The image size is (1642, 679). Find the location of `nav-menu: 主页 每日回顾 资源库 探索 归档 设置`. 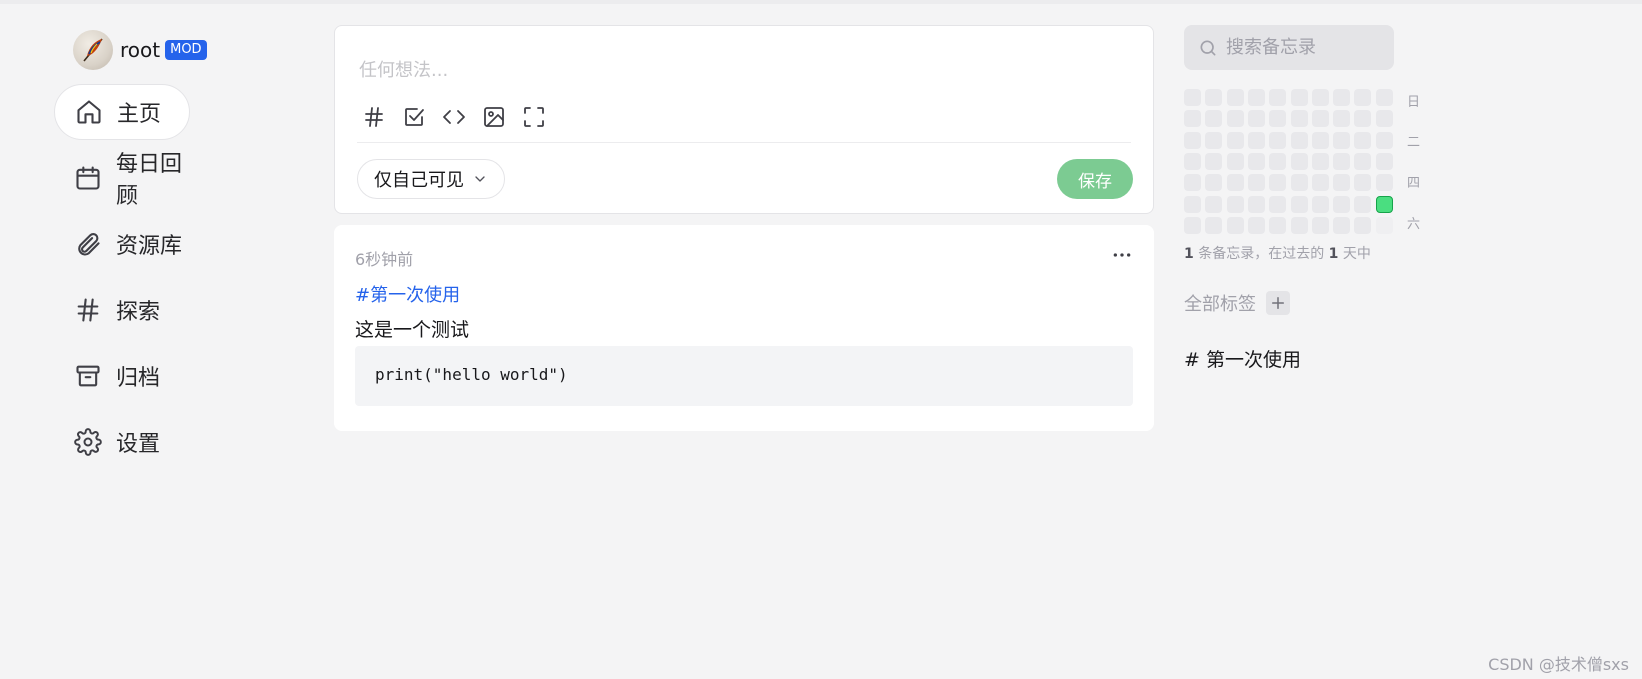

nav-menu: 主页 每日回顾 资源库 探索 归档 设置 is located at coordinates (154, 277).